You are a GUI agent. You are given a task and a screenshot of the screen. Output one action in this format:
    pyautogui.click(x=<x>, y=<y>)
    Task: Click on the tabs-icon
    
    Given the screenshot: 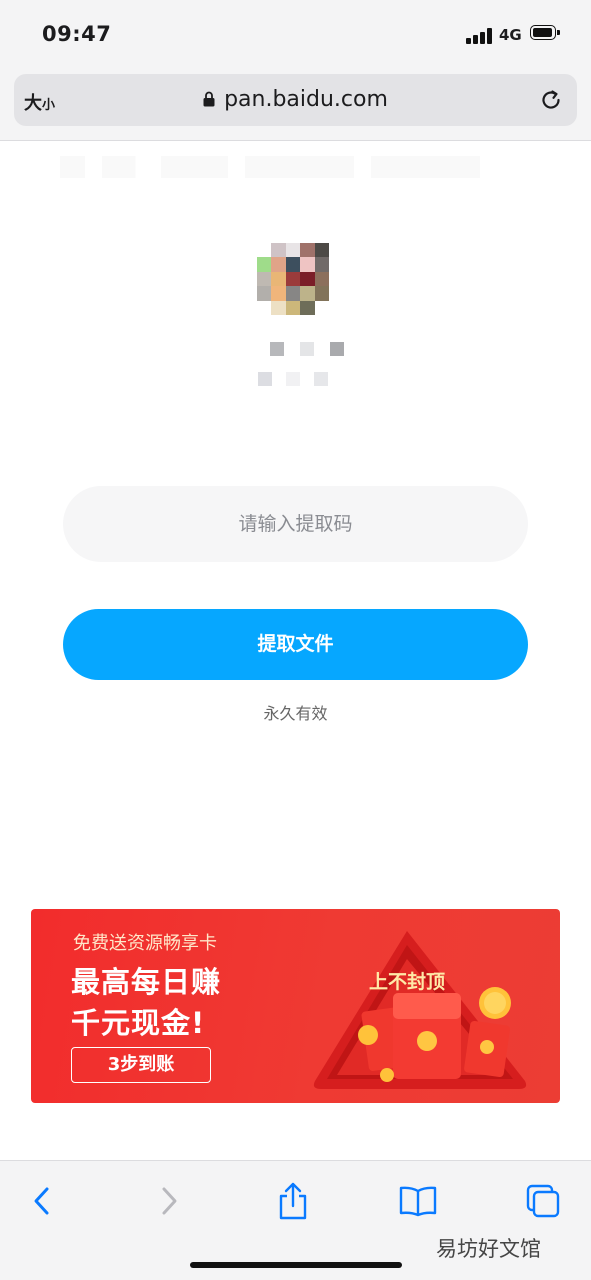 What is the action you would take?
    pyautogui.click(x=543, y=1201)
    